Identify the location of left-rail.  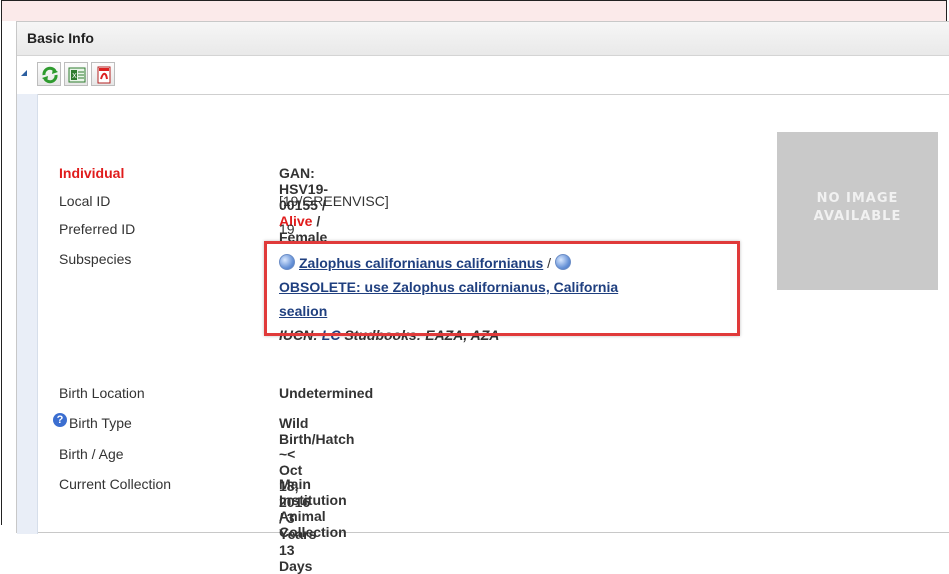
(27, 314).